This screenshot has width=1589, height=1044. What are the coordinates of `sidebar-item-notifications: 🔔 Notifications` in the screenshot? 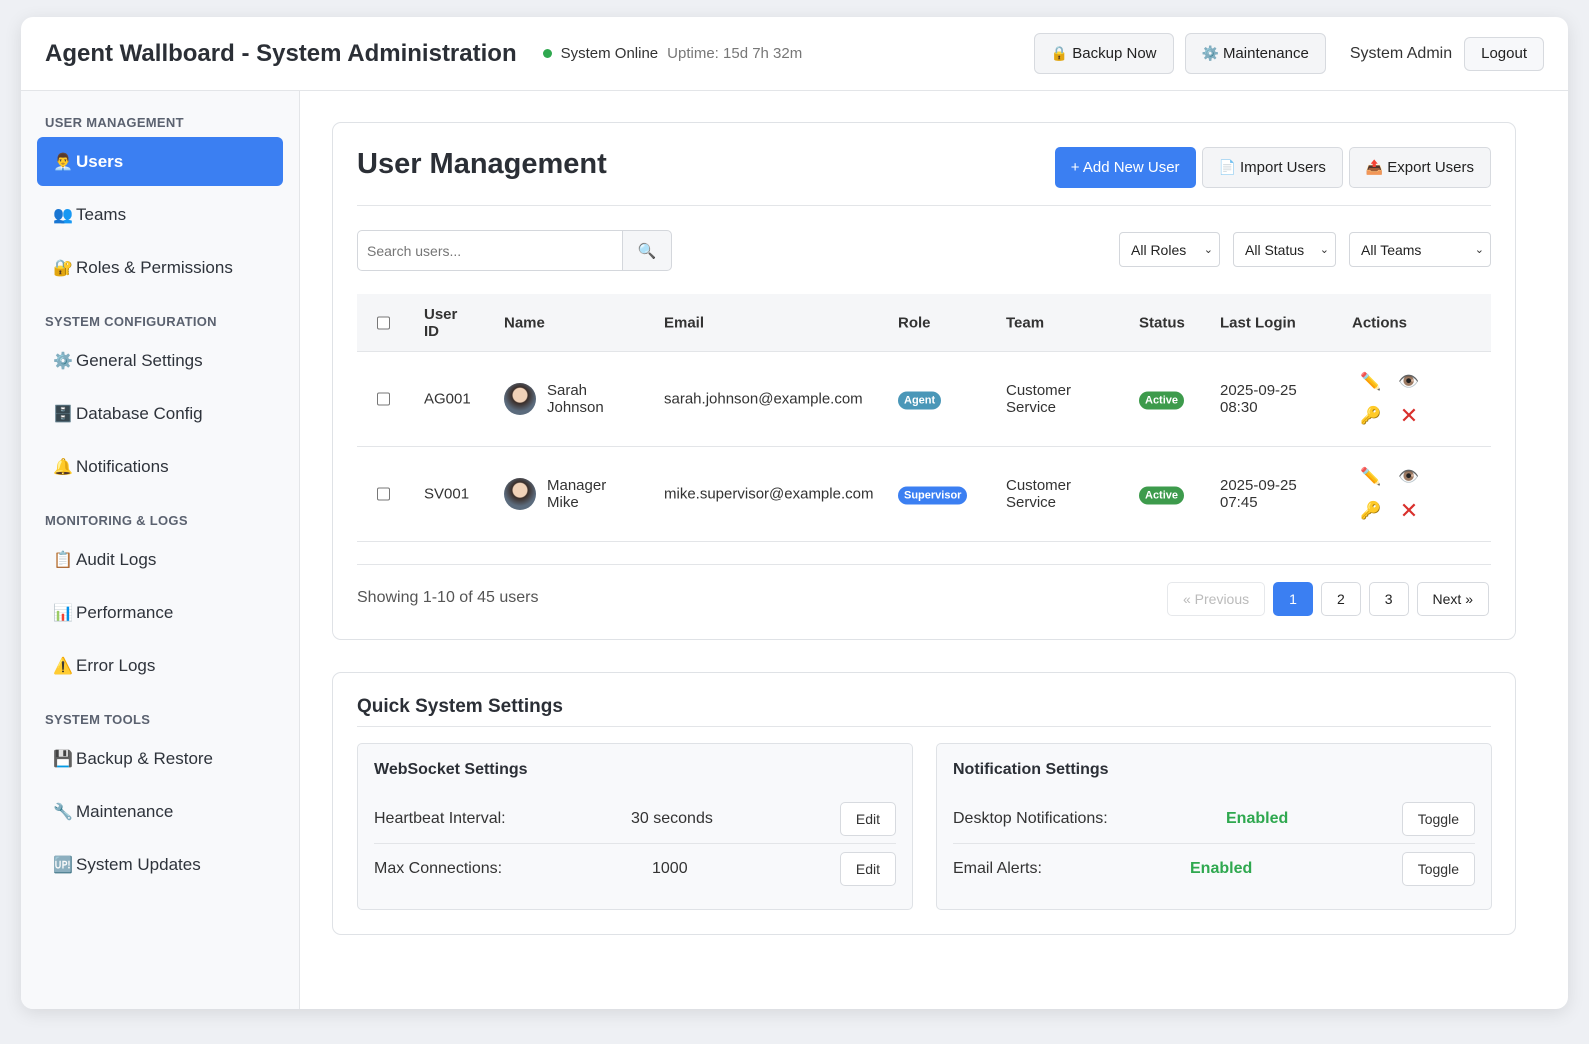 It's located at (160, 466).